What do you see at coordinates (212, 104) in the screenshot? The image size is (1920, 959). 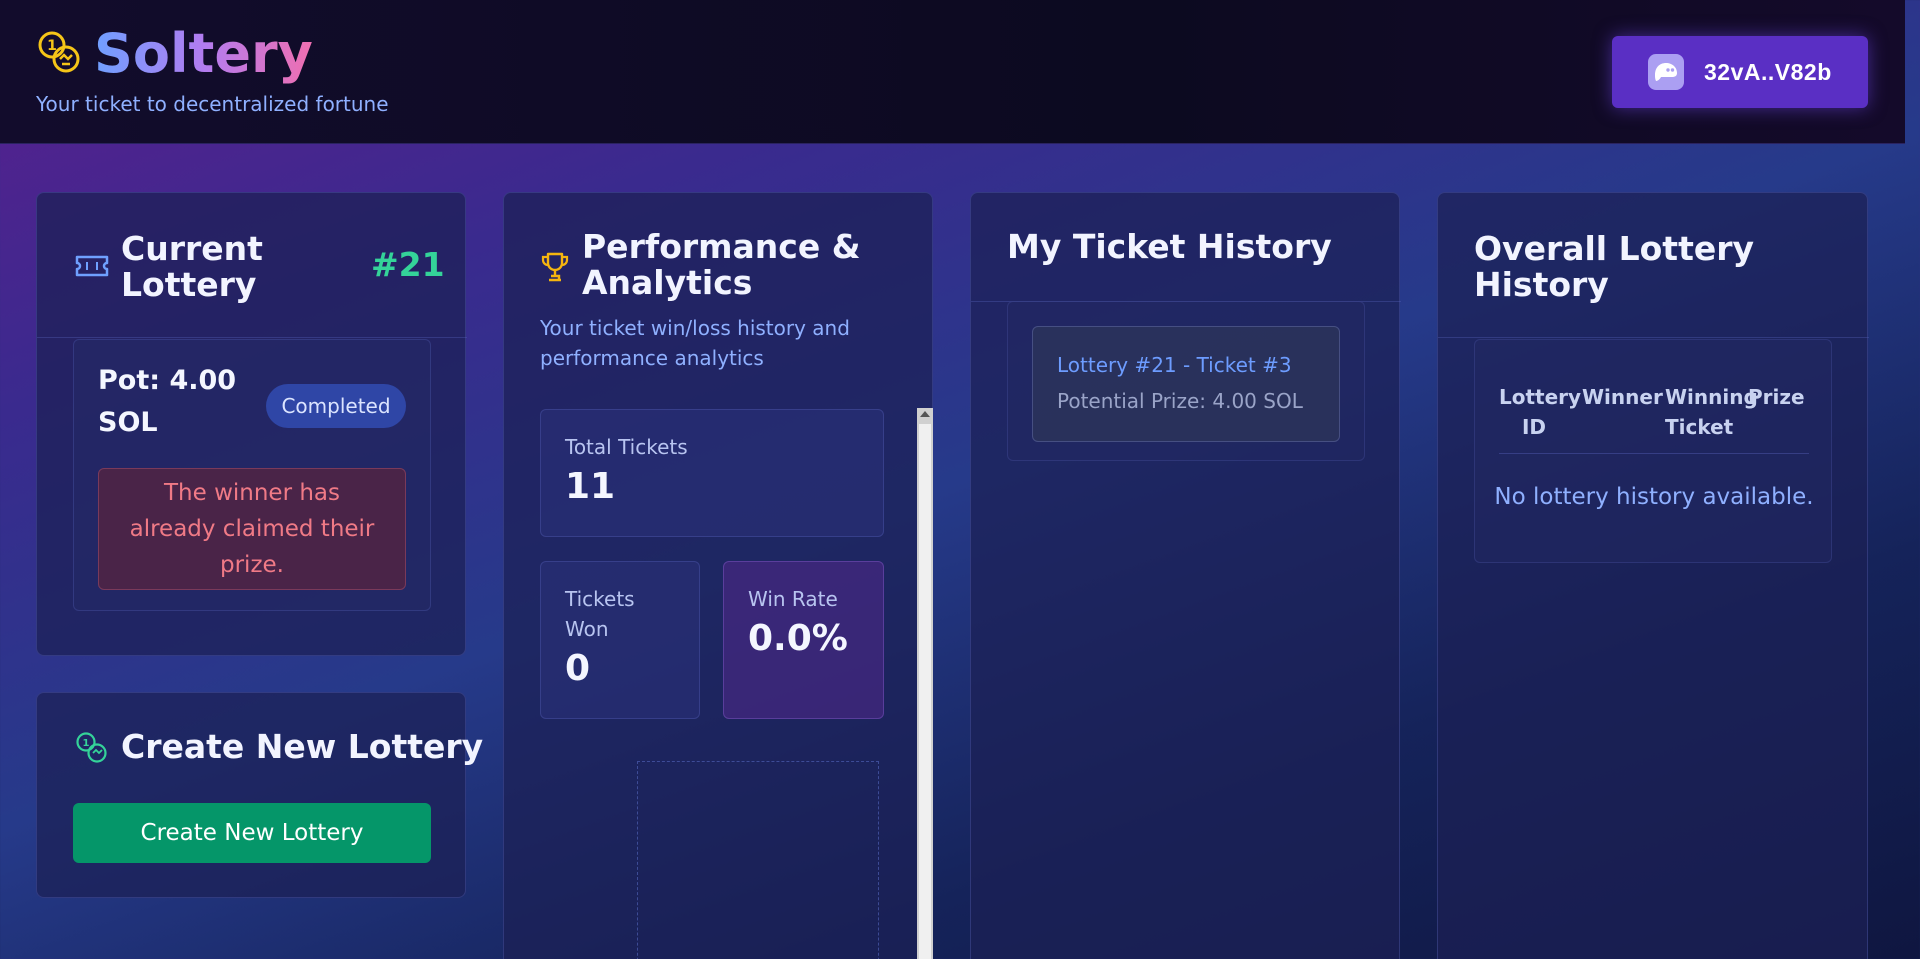 I see `app-subtitle: Your ticket to decentralized fortune` at bounding box center [212, 104].